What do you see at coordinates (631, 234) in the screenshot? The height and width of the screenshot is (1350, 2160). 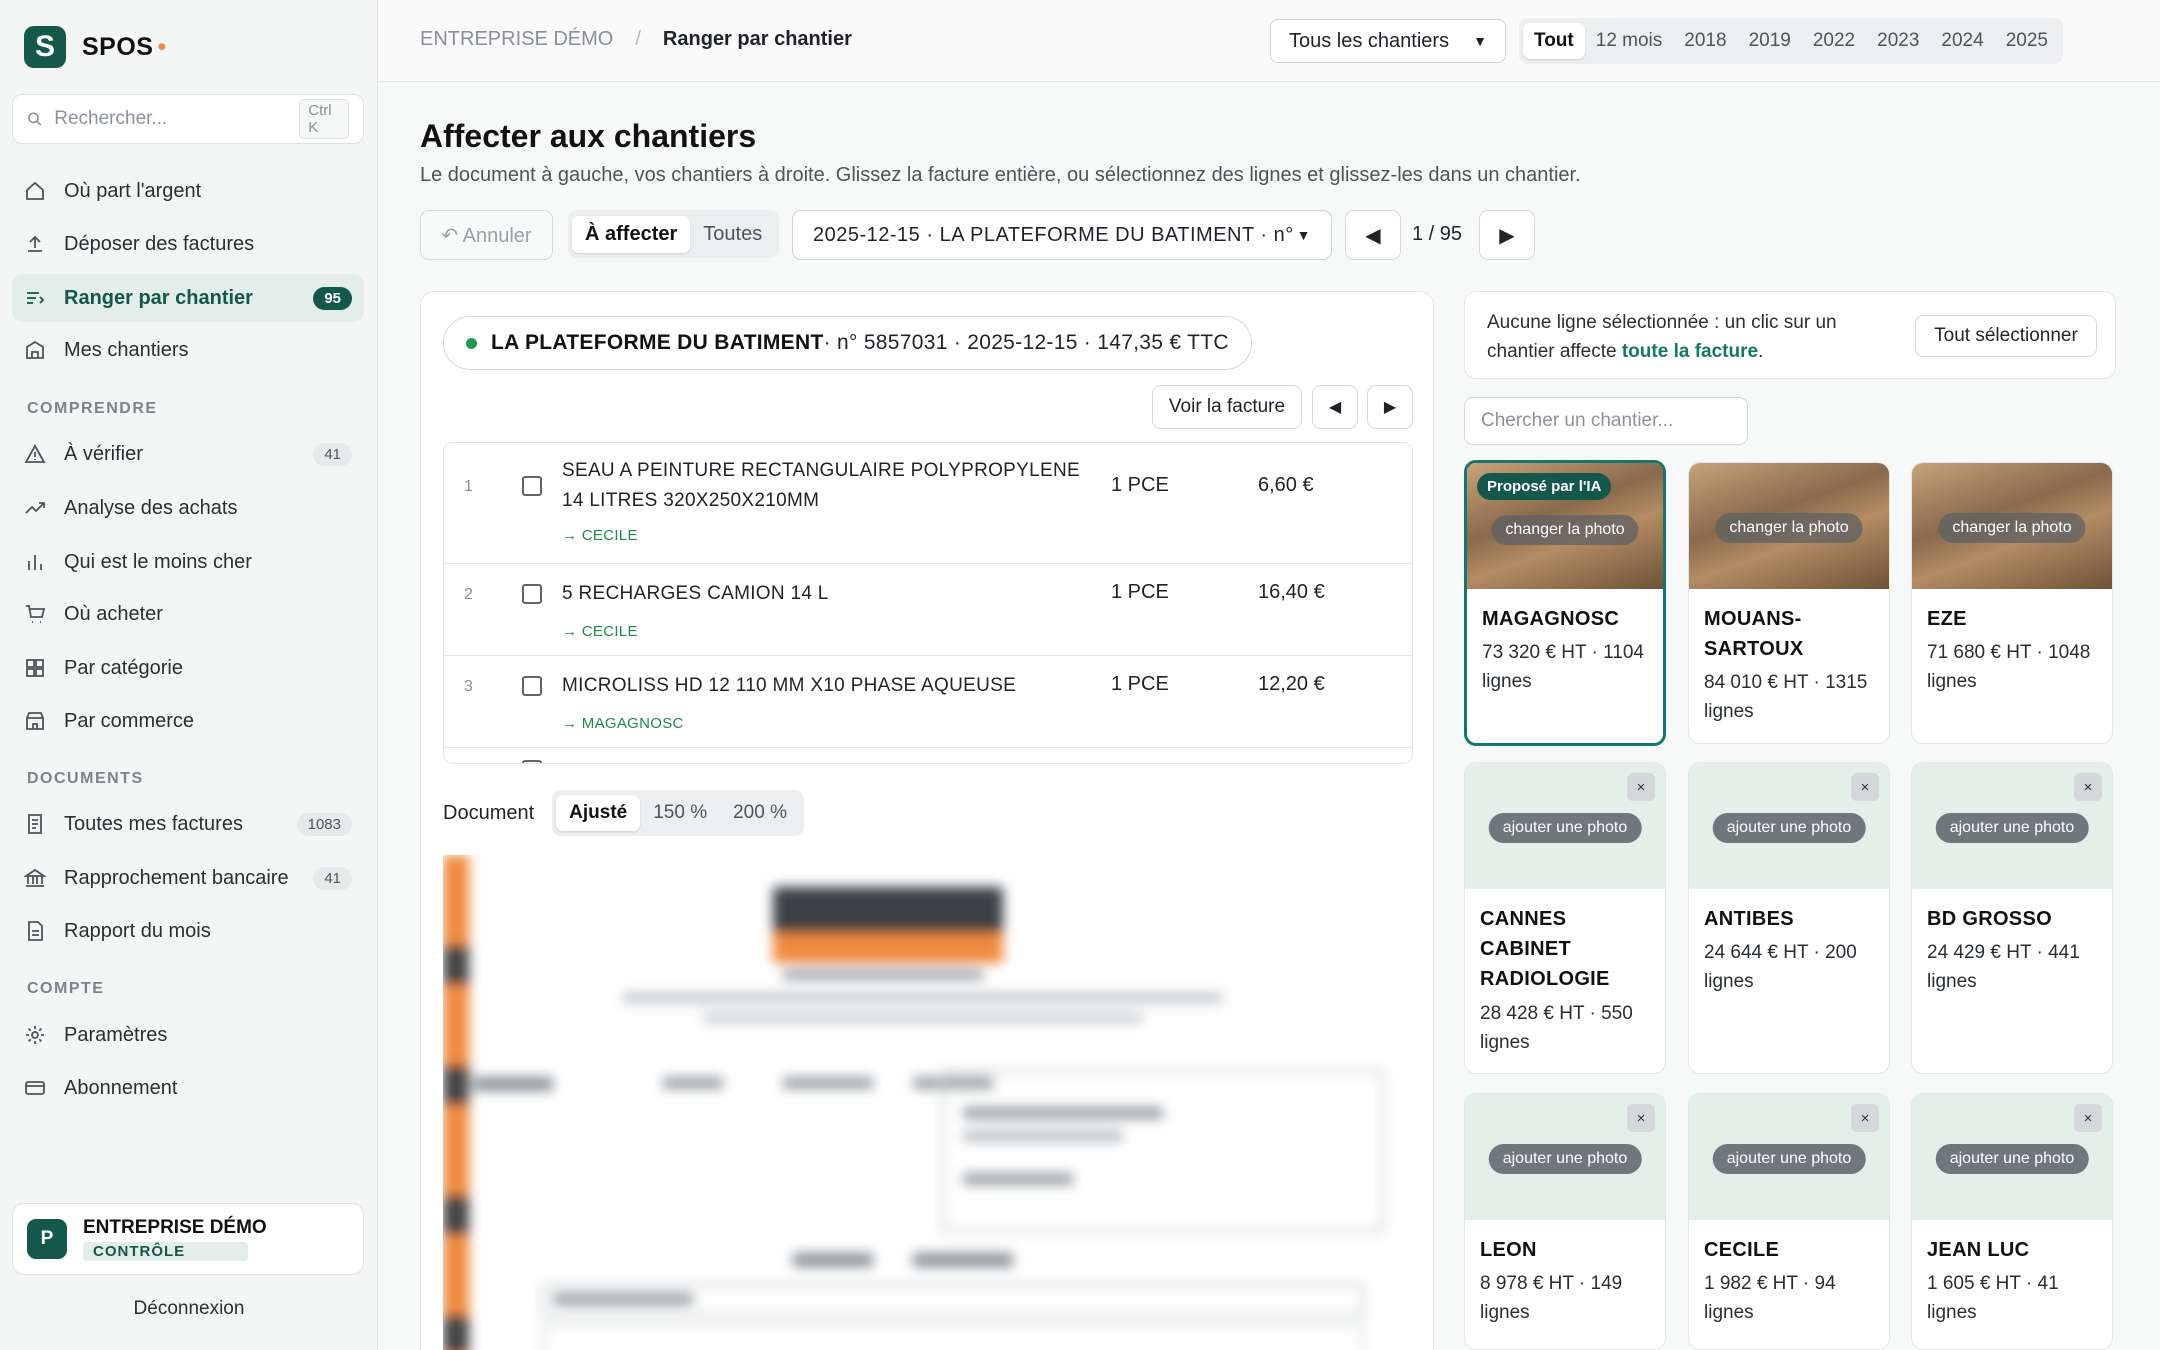 I see `filter-a-affecter: À affecter` at bounding box center [631, 234].